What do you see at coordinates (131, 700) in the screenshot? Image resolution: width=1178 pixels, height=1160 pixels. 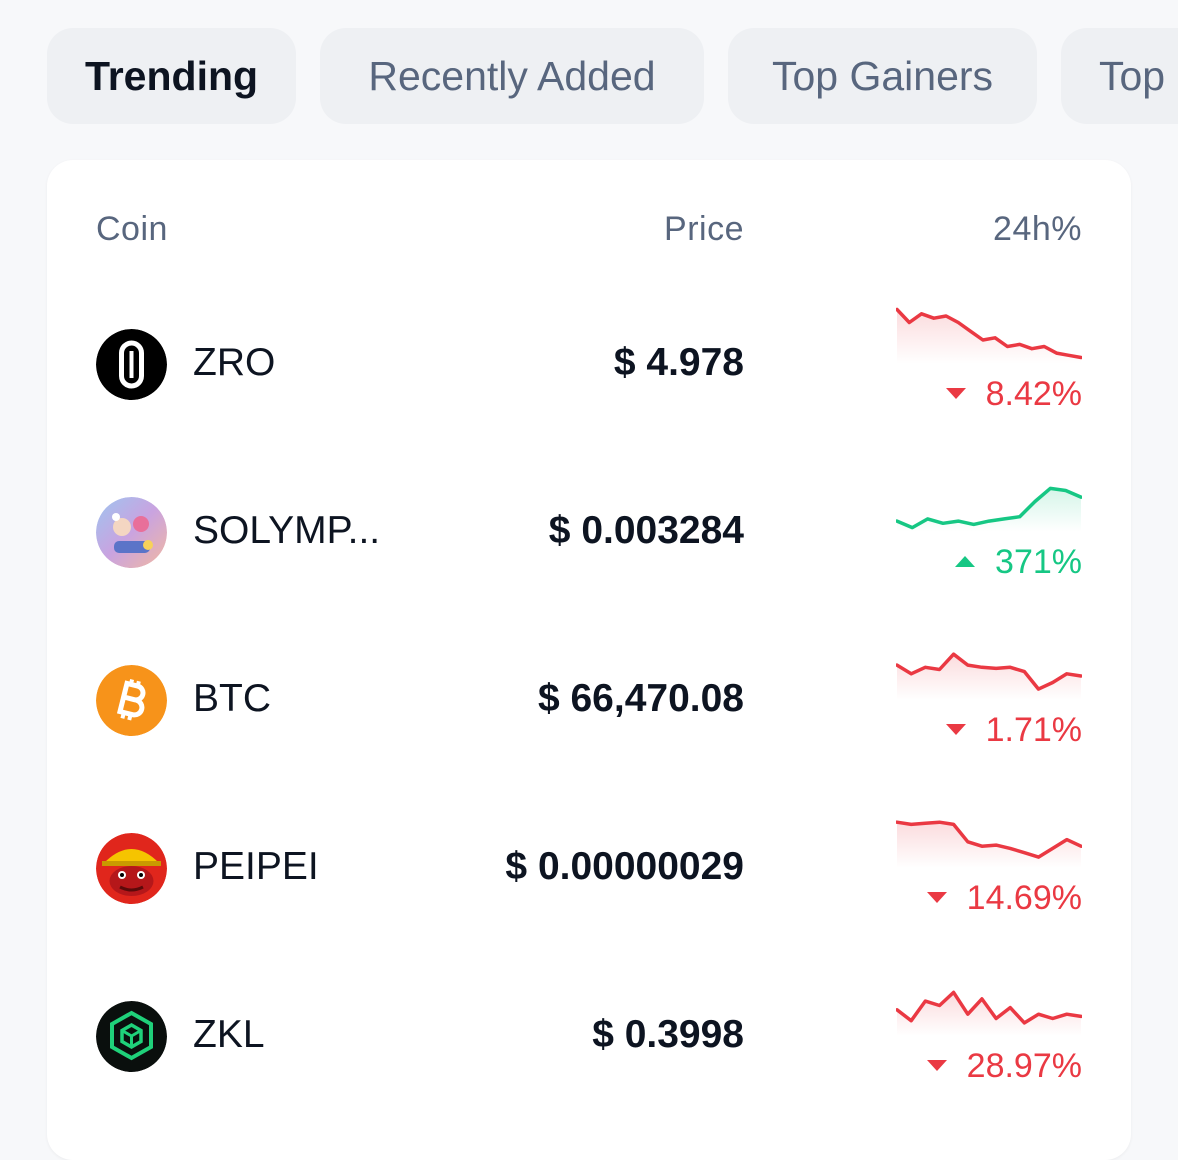 I see `bitcoin-icon` at bounding box center [131, 700].